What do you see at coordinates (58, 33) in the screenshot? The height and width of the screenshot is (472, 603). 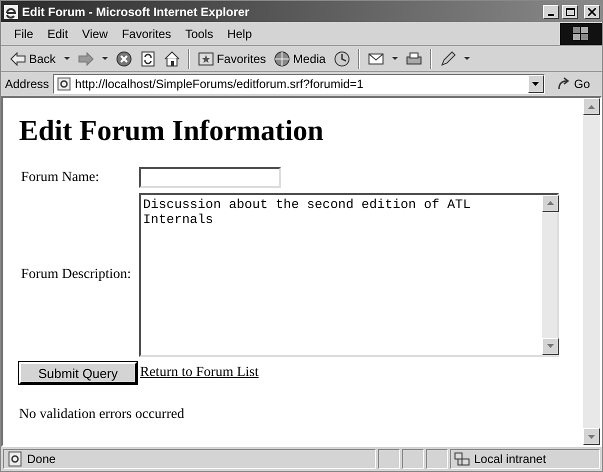 I see `menu-item: Edit` at bounding box center [58, 33].